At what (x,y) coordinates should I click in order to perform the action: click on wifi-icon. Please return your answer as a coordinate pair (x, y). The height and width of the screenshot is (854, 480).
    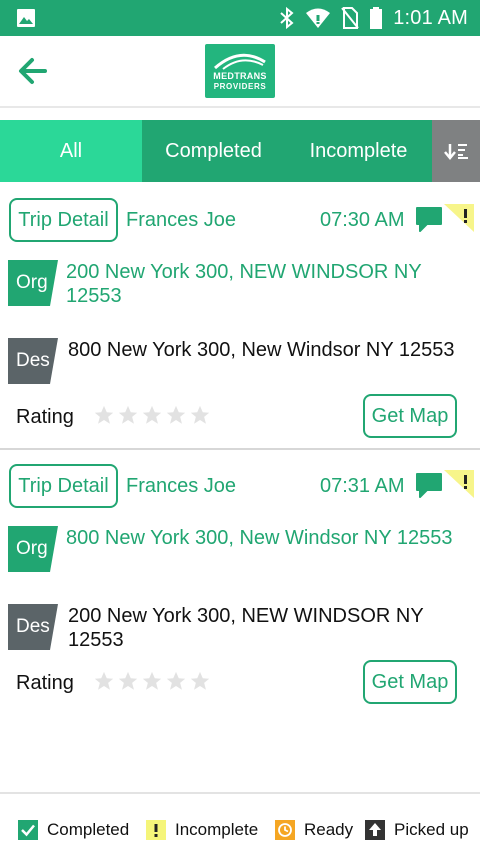
    Looking at the image, I should click on (318, 18).